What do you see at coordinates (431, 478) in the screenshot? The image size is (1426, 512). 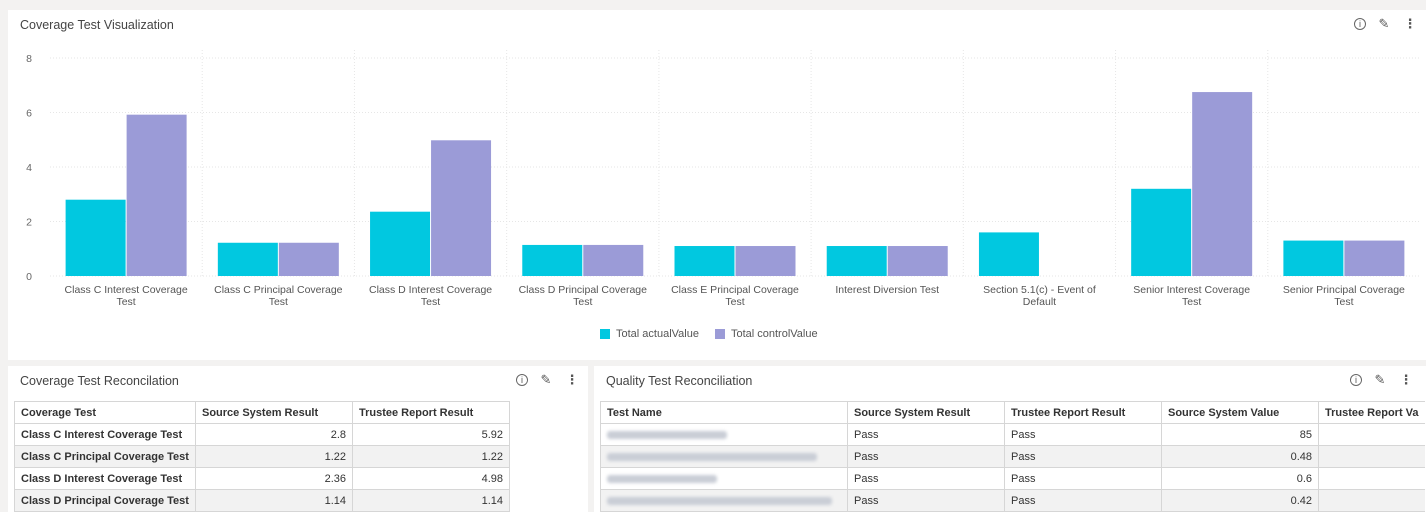 I see `table-cell: 4.98` at bounding box center [431, 478].